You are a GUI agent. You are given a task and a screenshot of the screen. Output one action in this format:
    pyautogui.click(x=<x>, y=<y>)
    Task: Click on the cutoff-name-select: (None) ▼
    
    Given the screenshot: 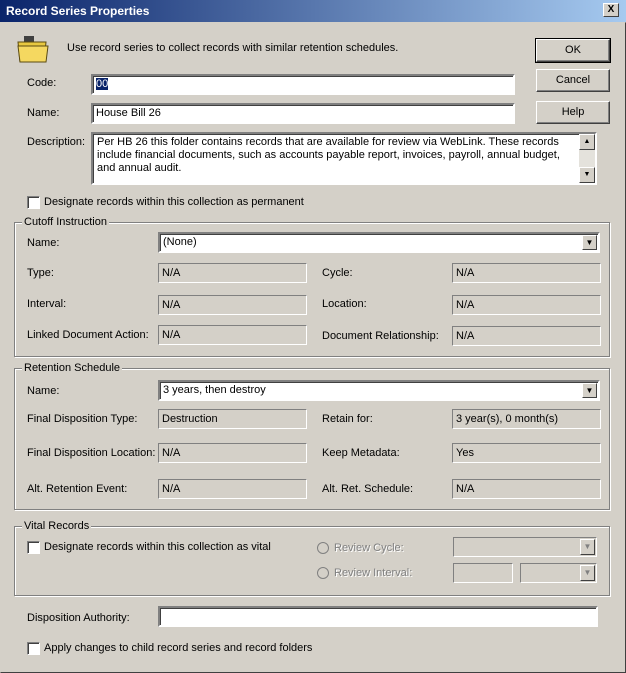 What is the action you would take?
    pyautogui.click(x=379, y=242)
    